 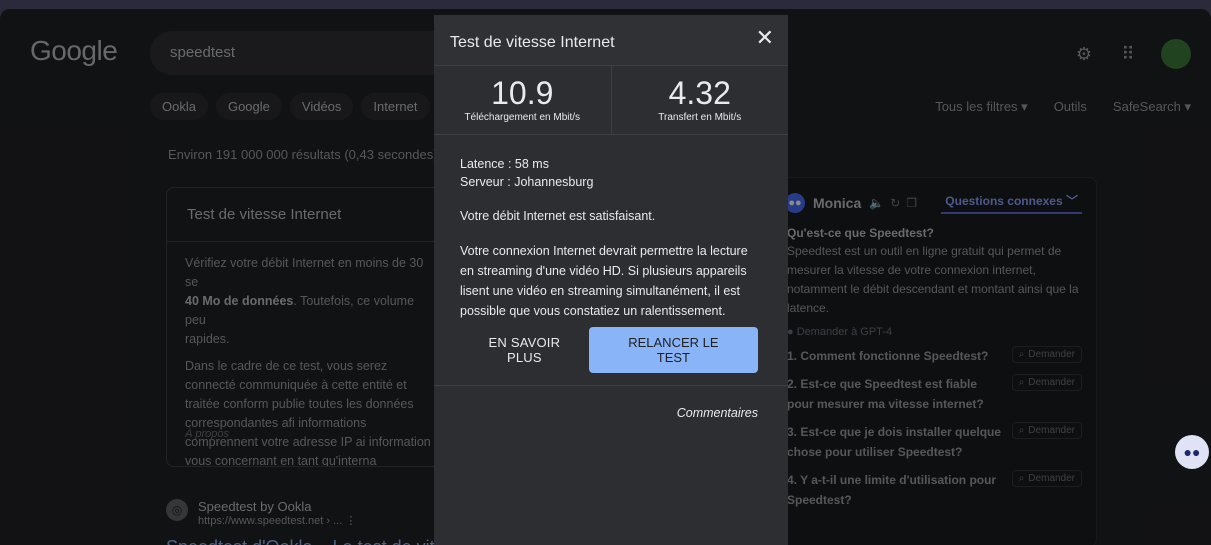 What do you see at coordinates (504, 164) in the screenshot?
I see `latency-row: Latence : 58 ms` at bounding box center [504, 164].